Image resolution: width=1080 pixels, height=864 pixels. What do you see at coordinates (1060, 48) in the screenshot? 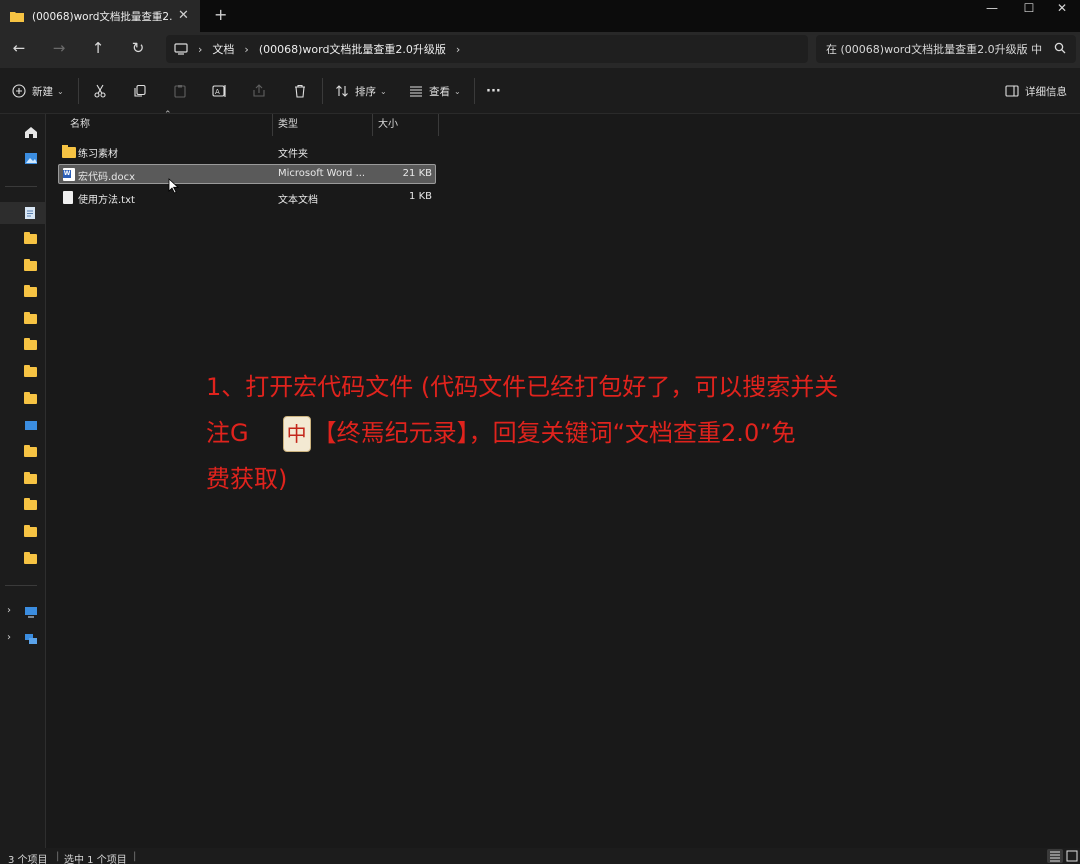
I see `search-icon` at bounding box center [1060, 48].